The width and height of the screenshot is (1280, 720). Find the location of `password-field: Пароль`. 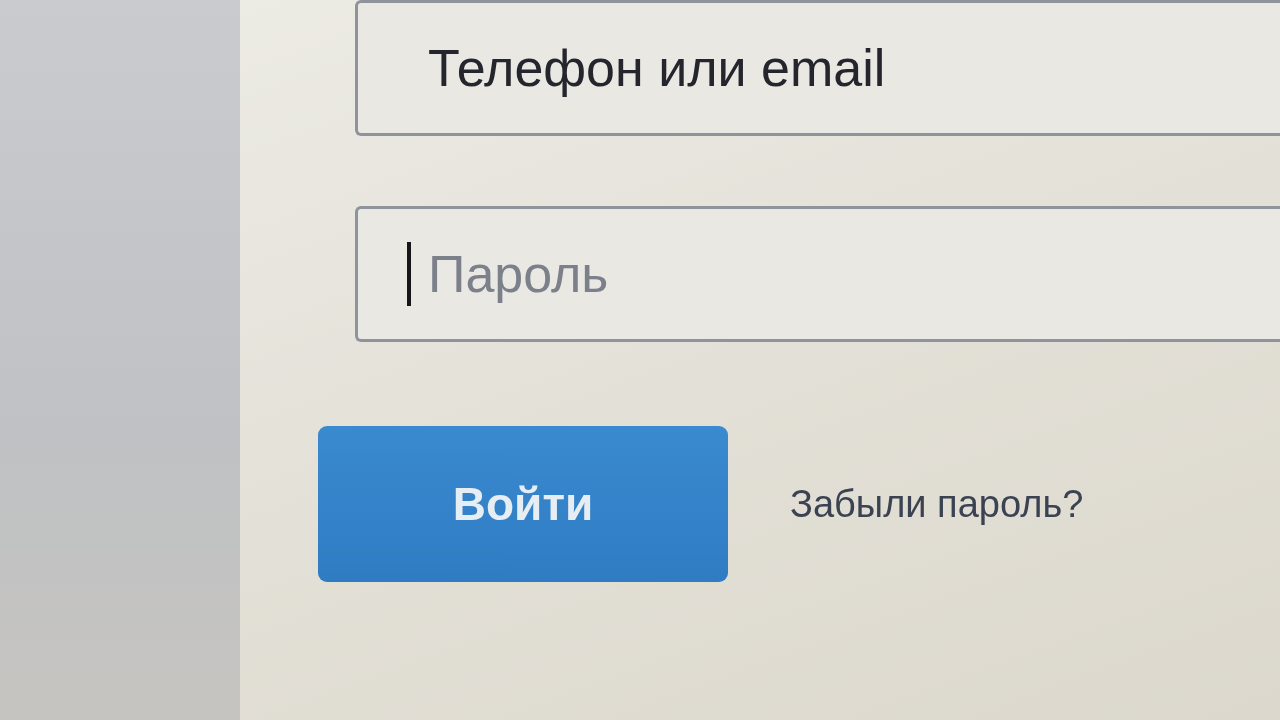

password-field: Пароль is located at coordinates (817, 274).